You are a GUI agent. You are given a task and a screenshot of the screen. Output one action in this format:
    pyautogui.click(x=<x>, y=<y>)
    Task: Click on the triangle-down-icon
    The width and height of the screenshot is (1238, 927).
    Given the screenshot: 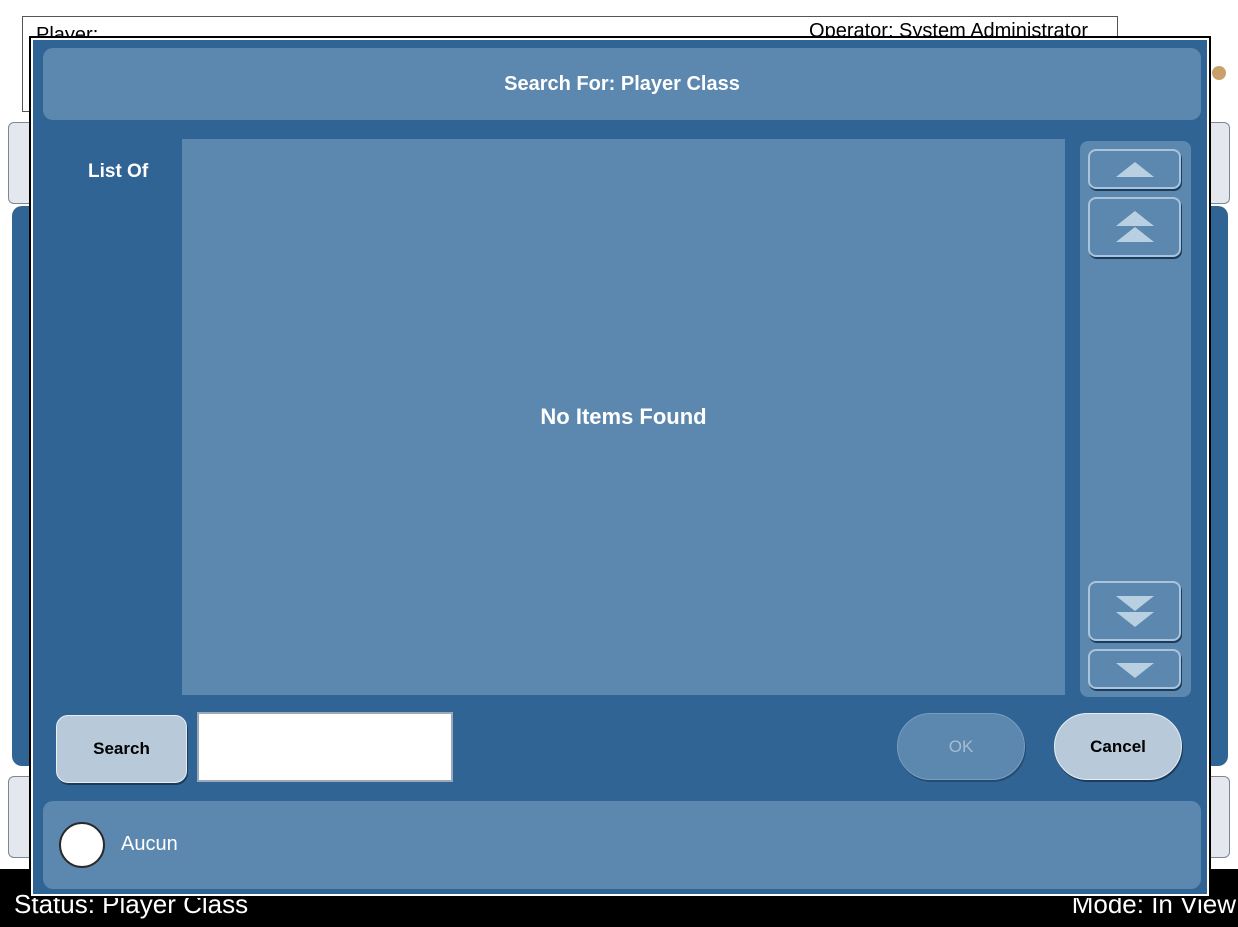 What is the action you would take?
    pyautogui.click(x=1134, y=670)
    